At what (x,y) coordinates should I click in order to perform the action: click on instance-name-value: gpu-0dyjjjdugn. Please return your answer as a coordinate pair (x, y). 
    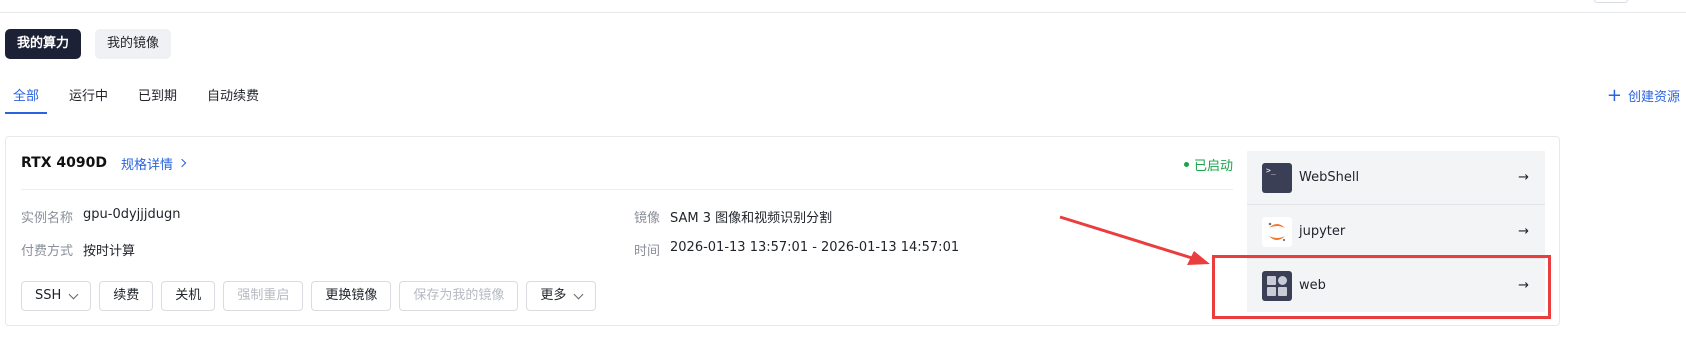
    Looking at the image, I should click on (132, 214).